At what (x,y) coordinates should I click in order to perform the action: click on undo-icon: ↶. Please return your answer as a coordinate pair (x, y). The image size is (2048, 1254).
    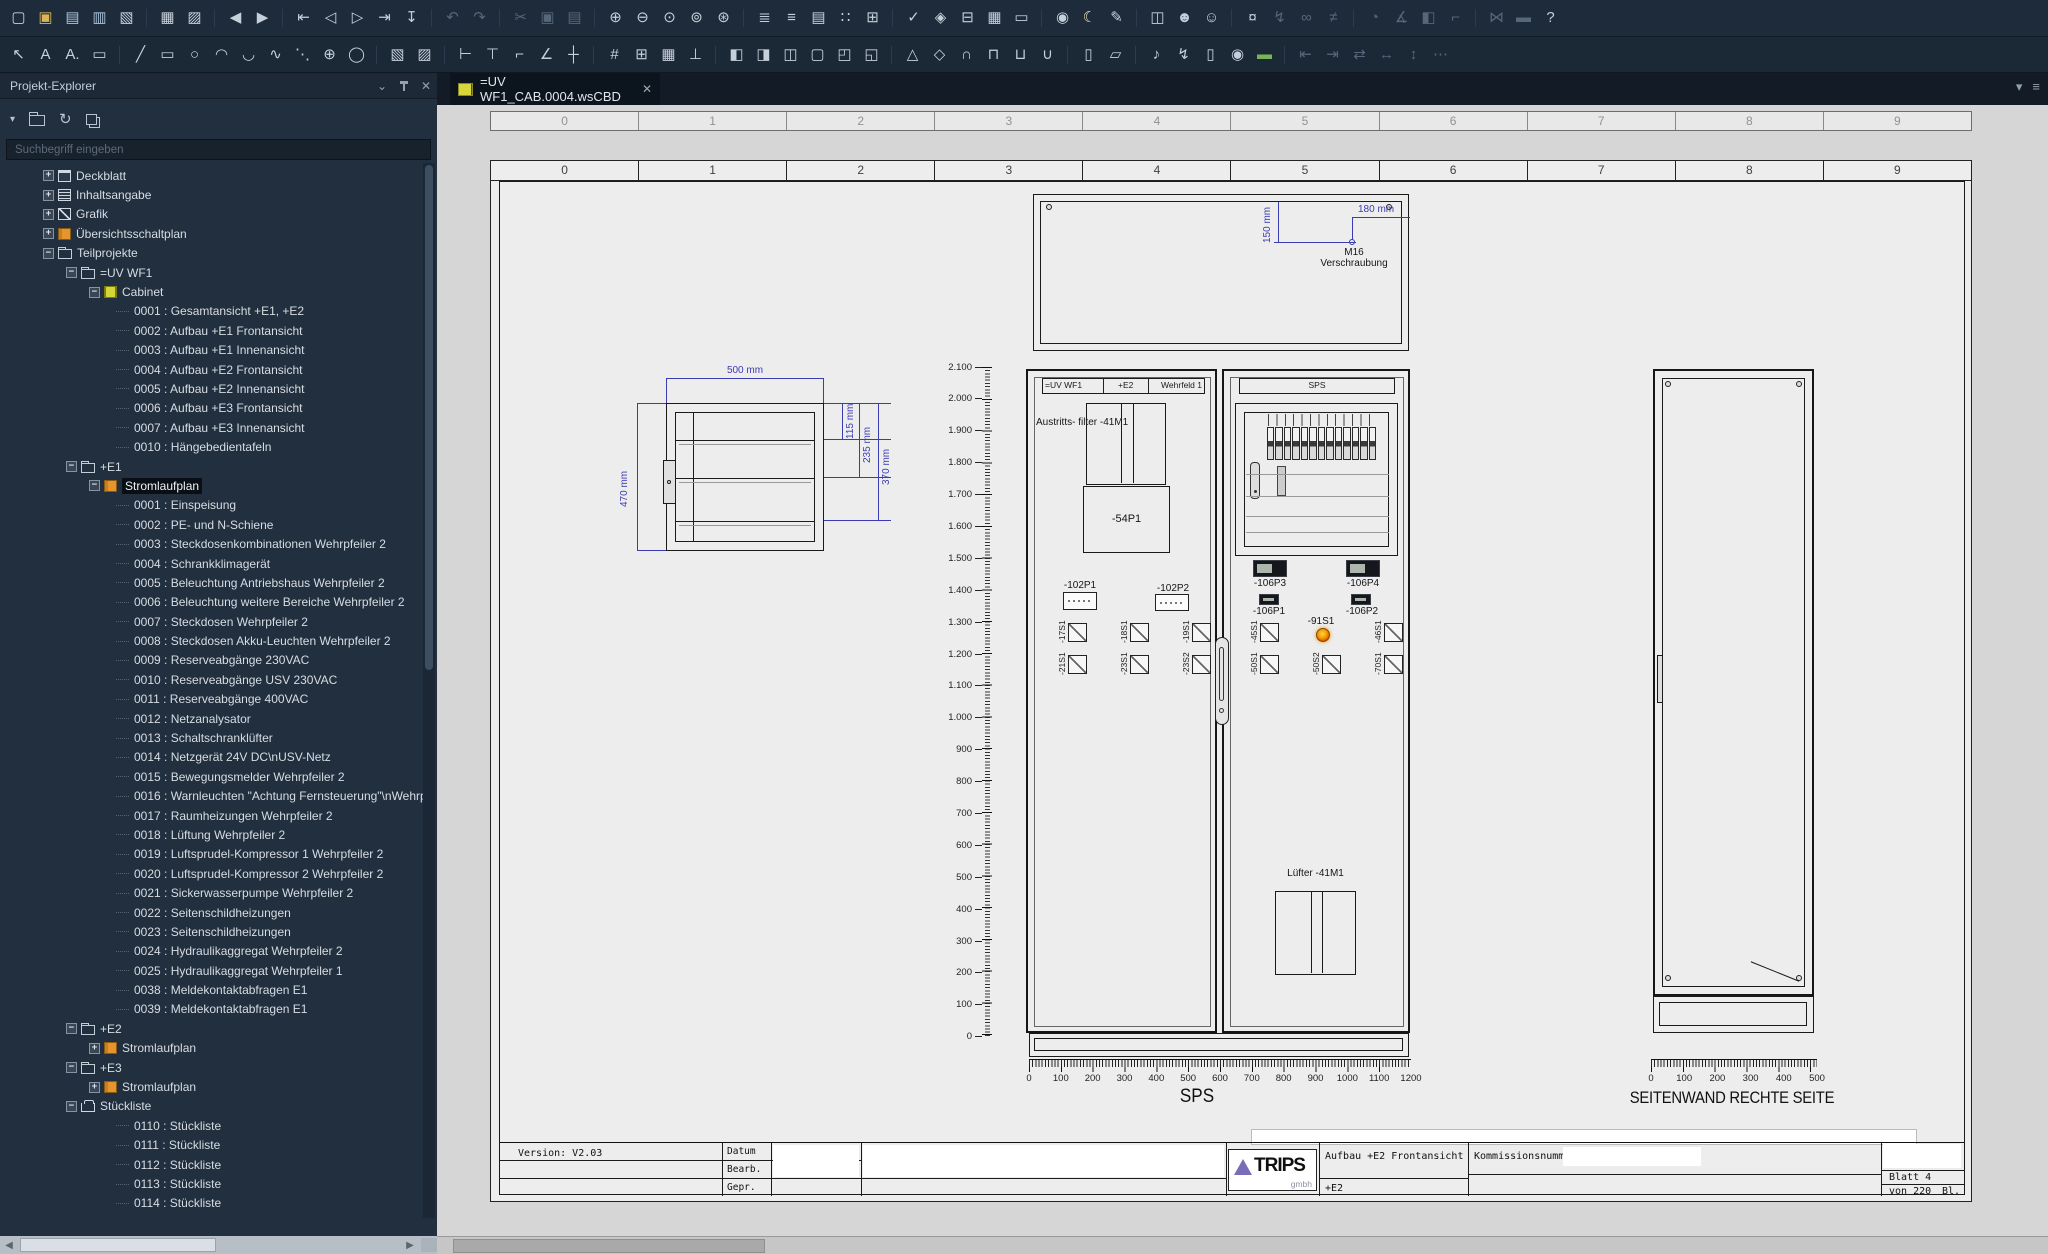
    Looking at the image, I should click on (452, 18).